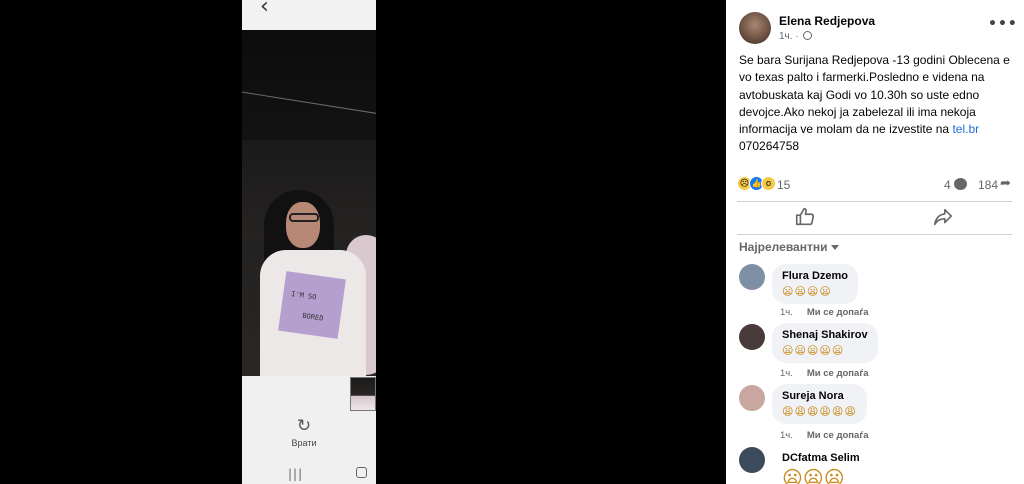 The height and width of the screenshot is (484, 1024). I want to click on comment-item: Shenaj Shakirov 😦😦😦😦😦 1ч. Ми се допаѓа, so click(879, 351).